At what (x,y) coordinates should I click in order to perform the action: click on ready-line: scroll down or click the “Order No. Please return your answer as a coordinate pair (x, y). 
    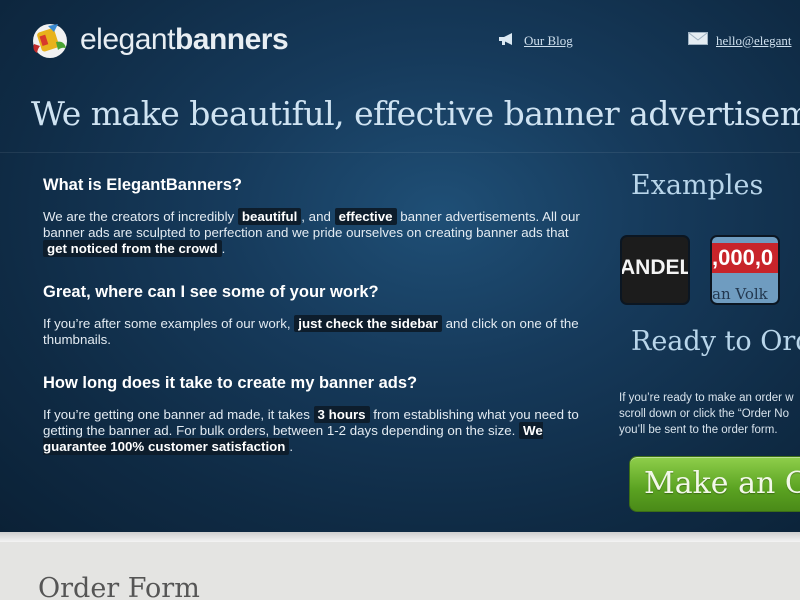
    Looking at the image, I should click on (704, 414).